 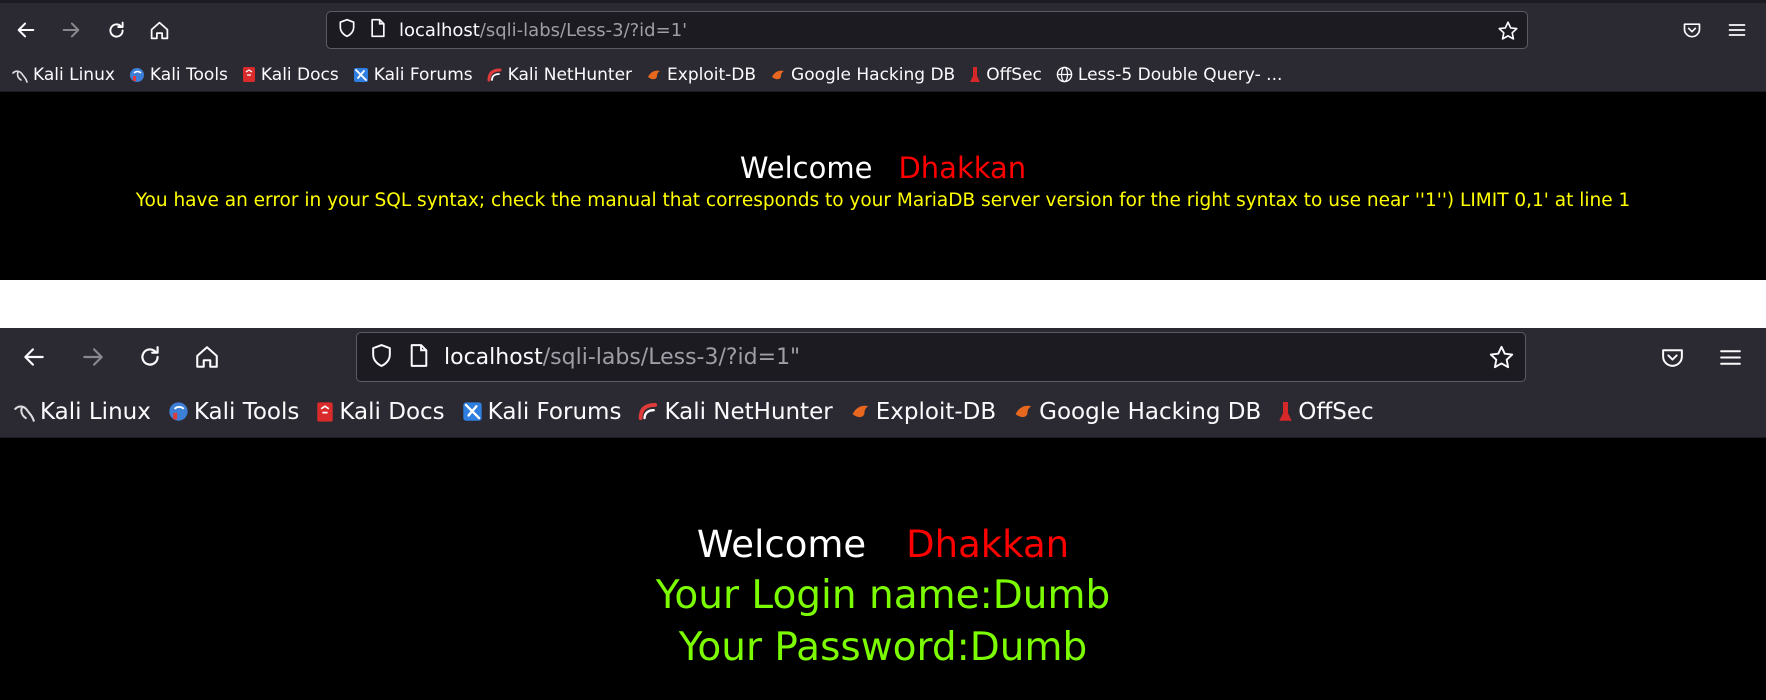 What do you see at coordinates (554, 411) in the screenshot?
I see `bookmark-label: Kali Forums` at bounding box center [554, 411].